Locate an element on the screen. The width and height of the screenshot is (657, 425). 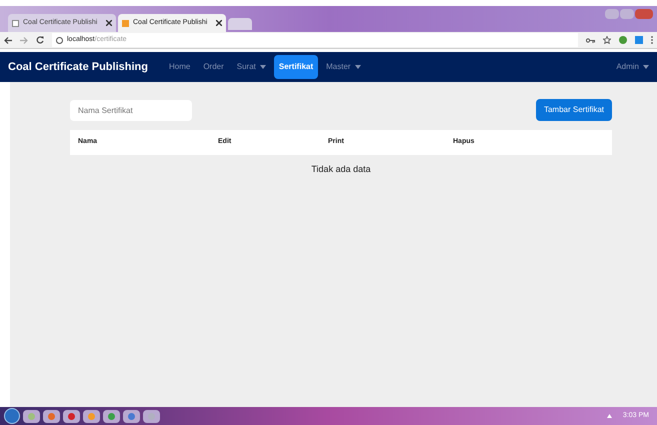
add-certificate-button: Tambar Sertifikat is located at coordinates (574, 110).